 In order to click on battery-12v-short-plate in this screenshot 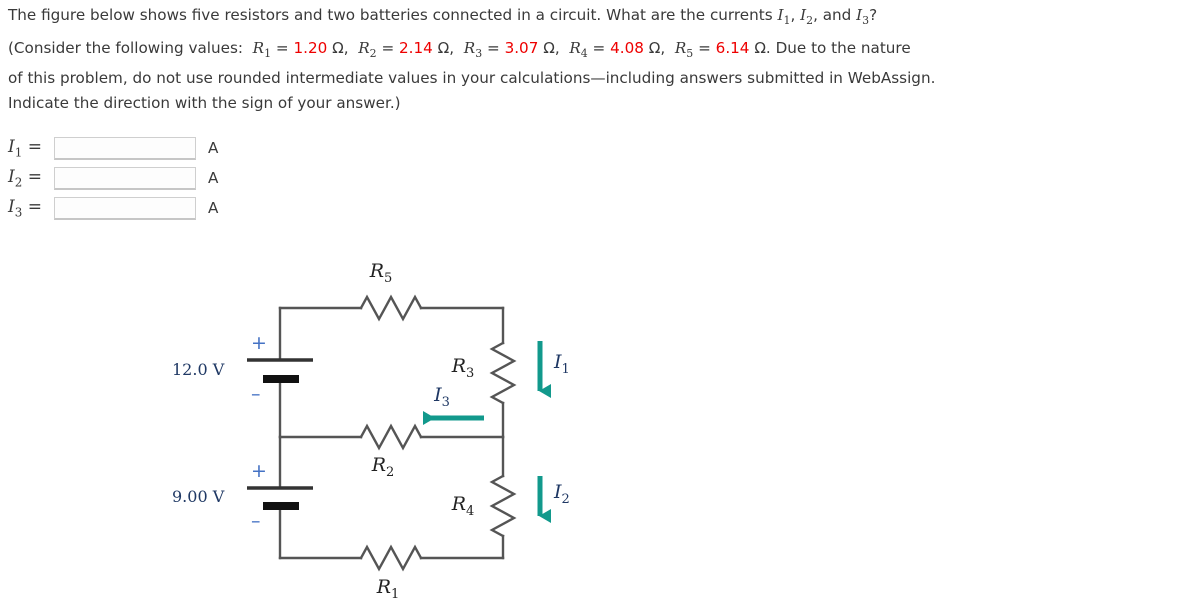, I will do `click(281, 379)`.